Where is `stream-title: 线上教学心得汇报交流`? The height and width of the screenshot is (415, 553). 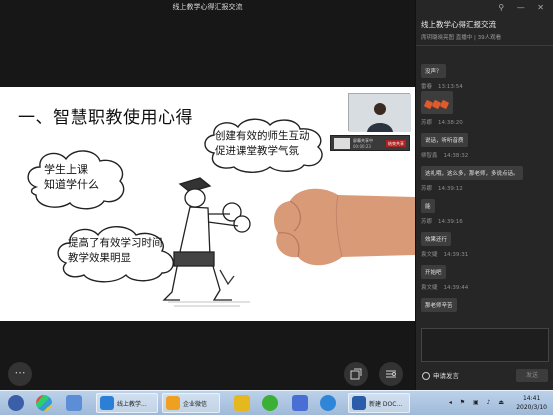 stream-title: 线上教学心得汇报交流 is located at coordinates (207, 7).